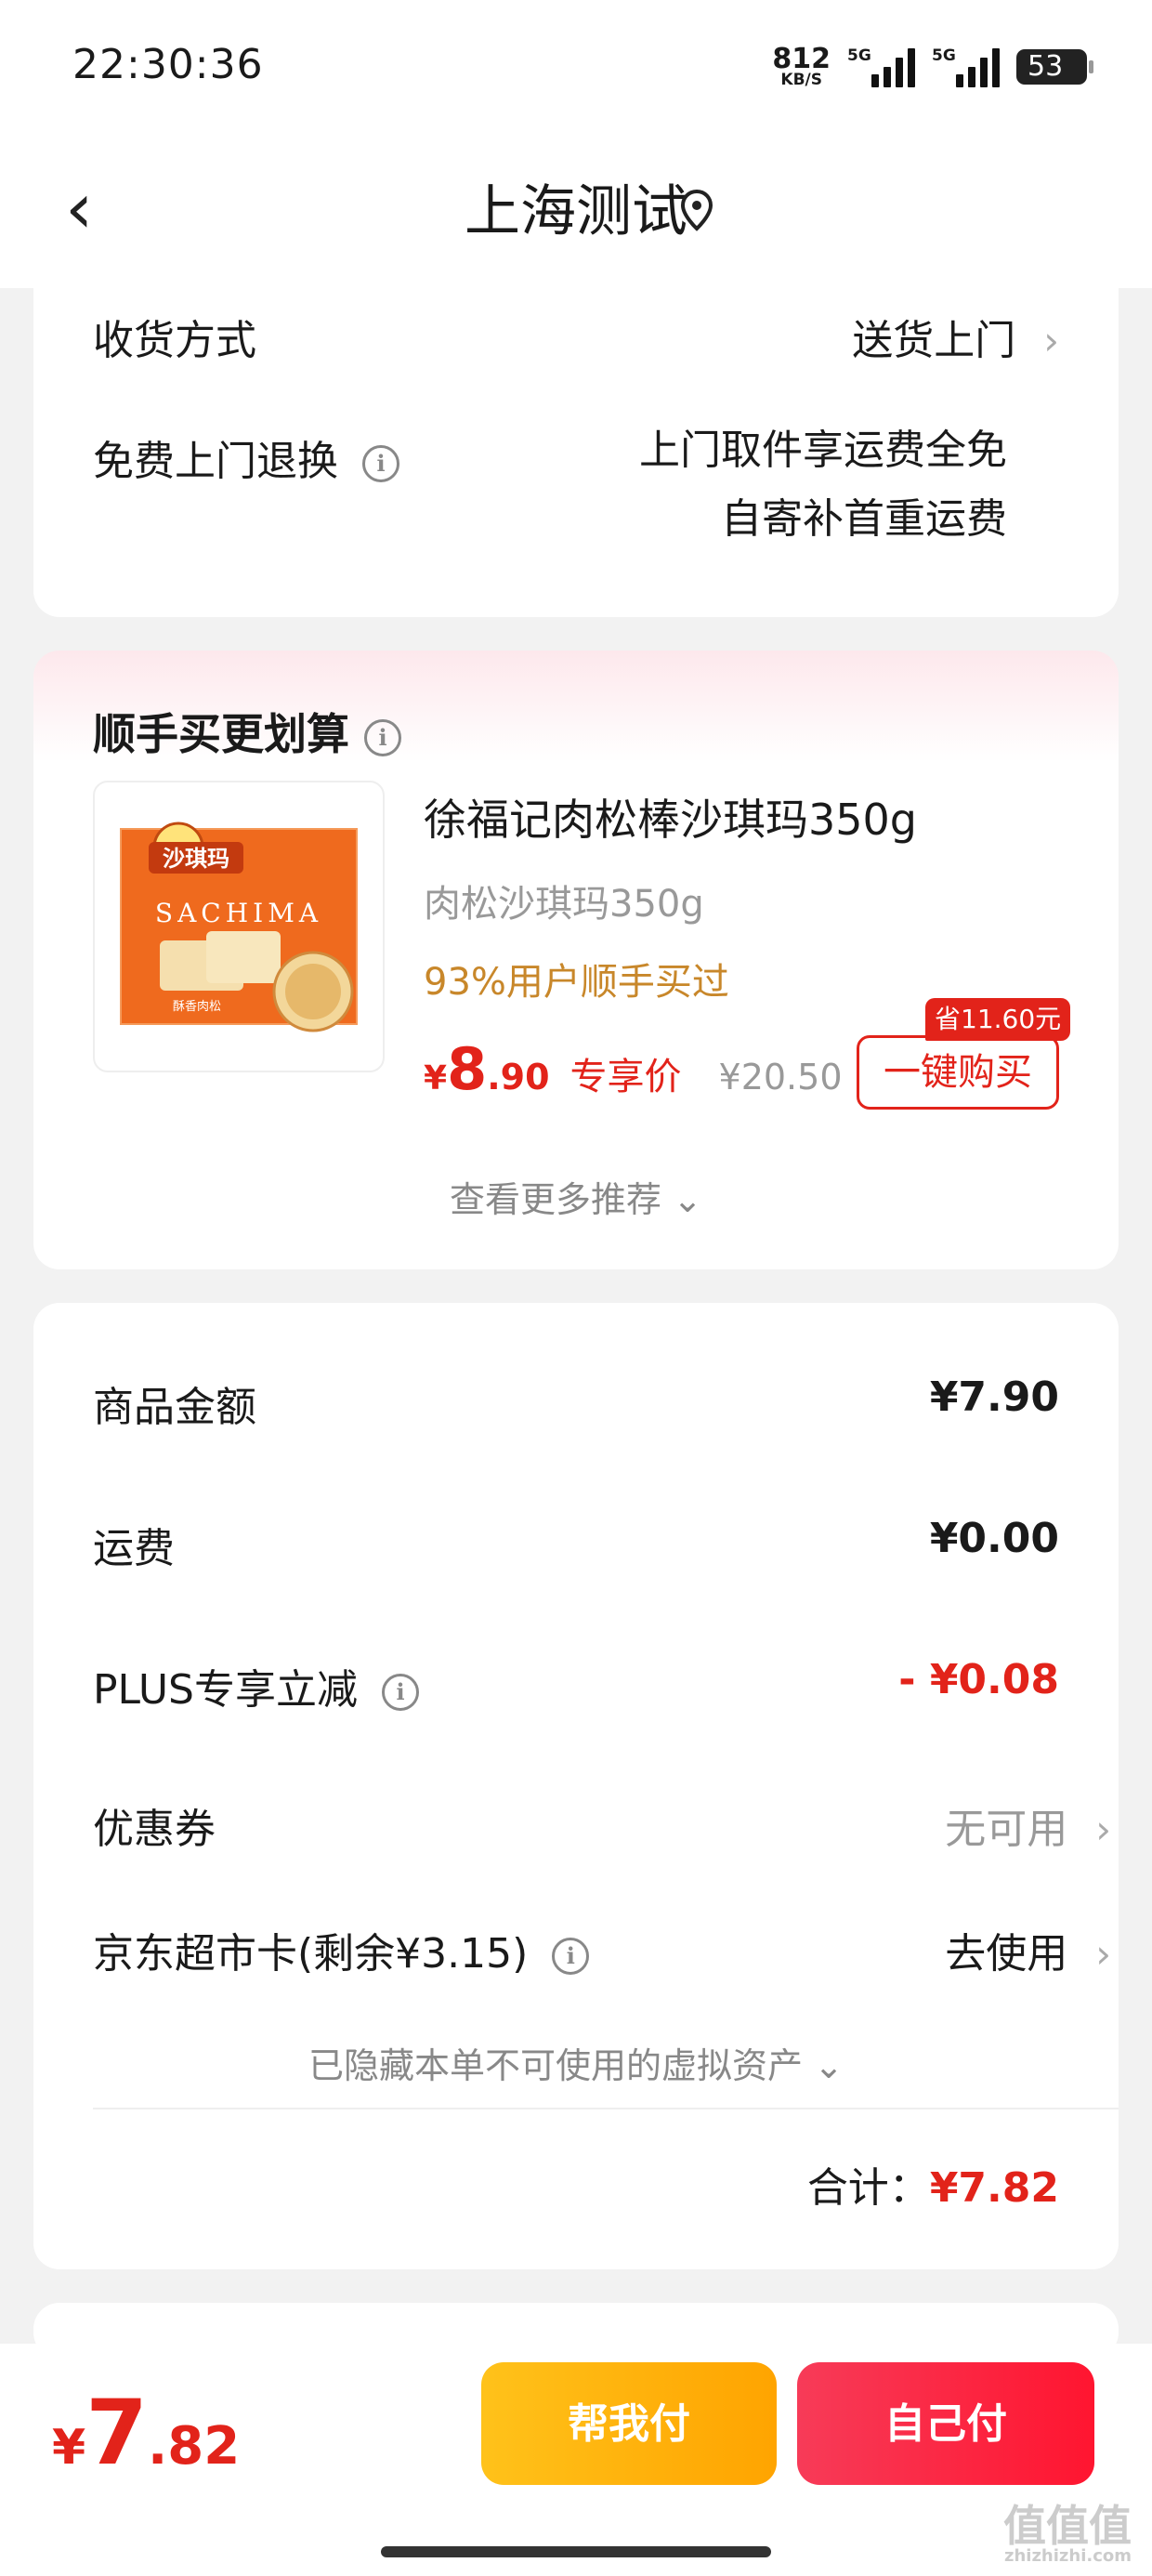 The image size is (1152, 2576). I want to click on checkout-price-symbol: ¥, so click(69, 2448).